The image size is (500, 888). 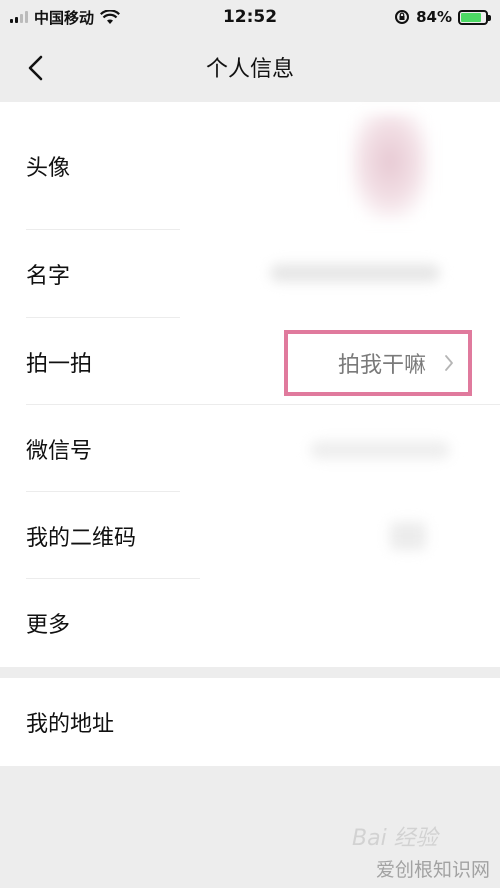 I want to click on pat-value-highlight: 拍我干嘛, so click(x=378, y=363).